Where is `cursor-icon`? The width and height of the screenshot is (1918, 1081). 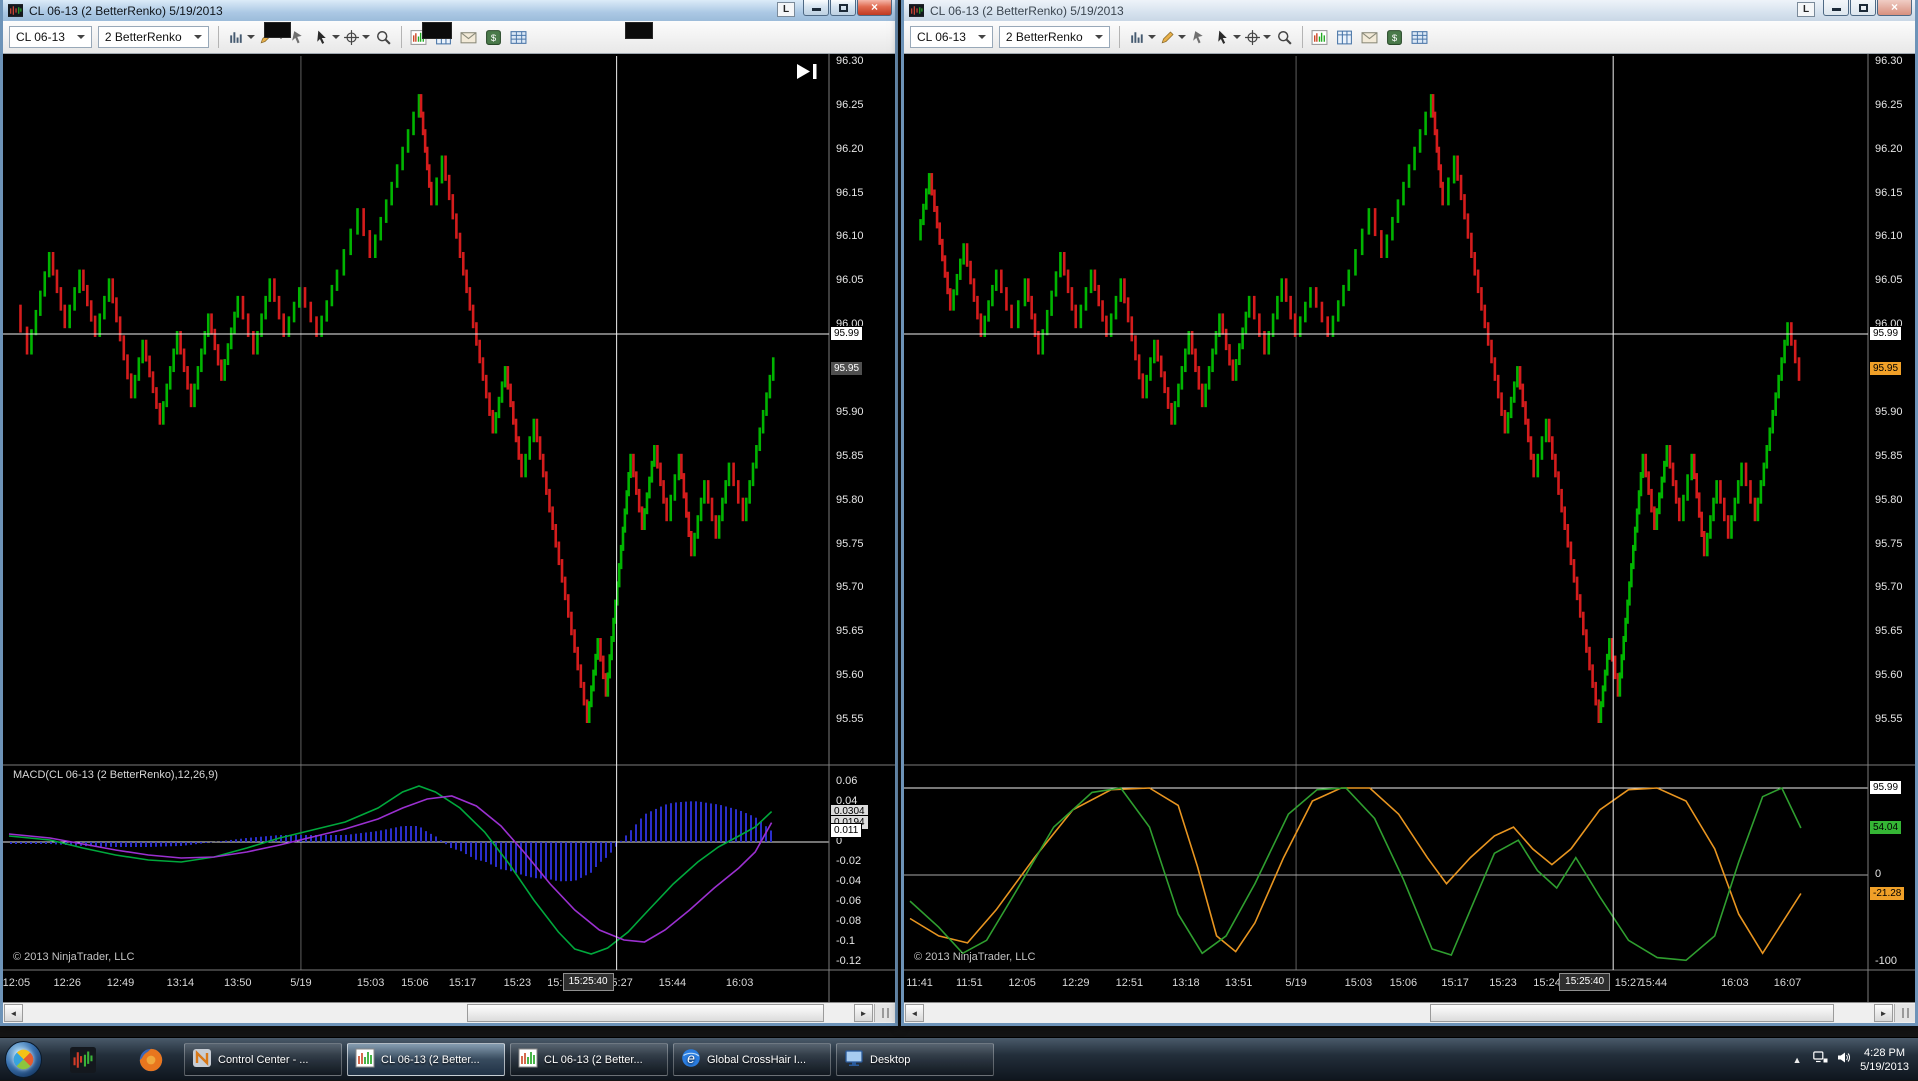
cursor-icon is located at coordinates (321, 37).